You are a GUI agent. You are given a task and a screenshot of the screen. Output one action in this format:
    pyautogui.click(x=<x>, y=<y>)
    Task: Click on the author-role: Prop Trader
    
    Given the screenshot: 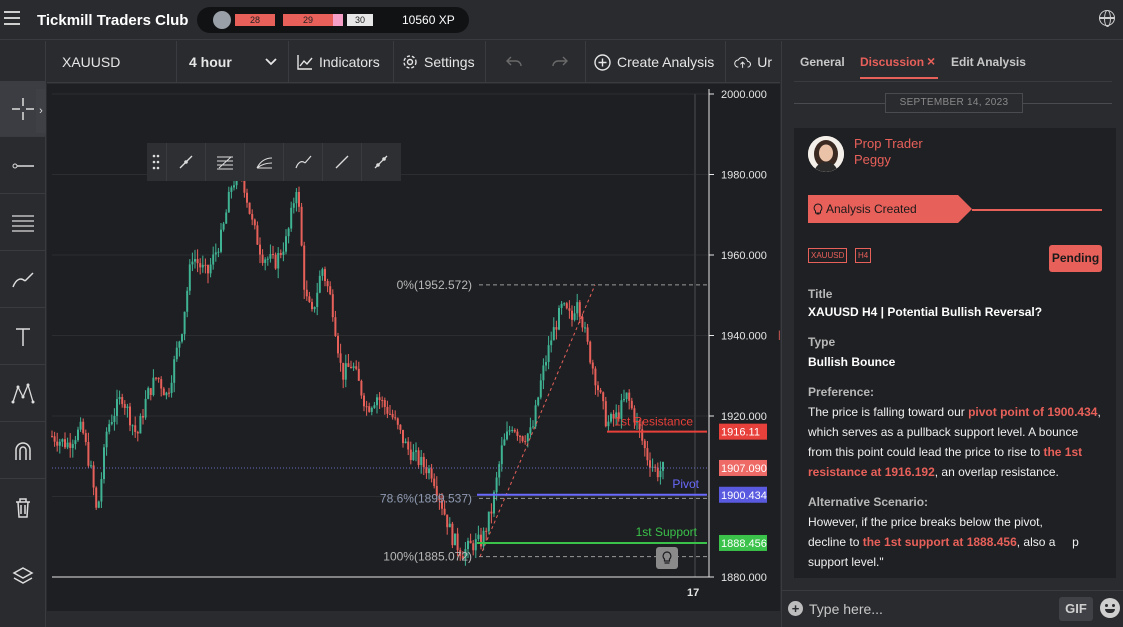 What is the action you would take?
    pyautogui.click(x=888, y=143)
    